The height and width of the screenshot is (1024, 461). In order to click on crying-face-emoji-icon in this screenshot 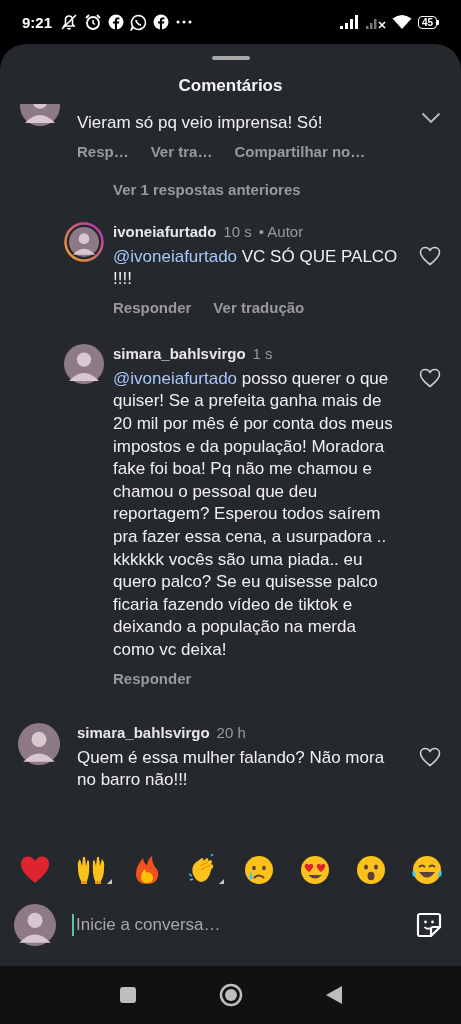, I will do `click(259, 870)`.